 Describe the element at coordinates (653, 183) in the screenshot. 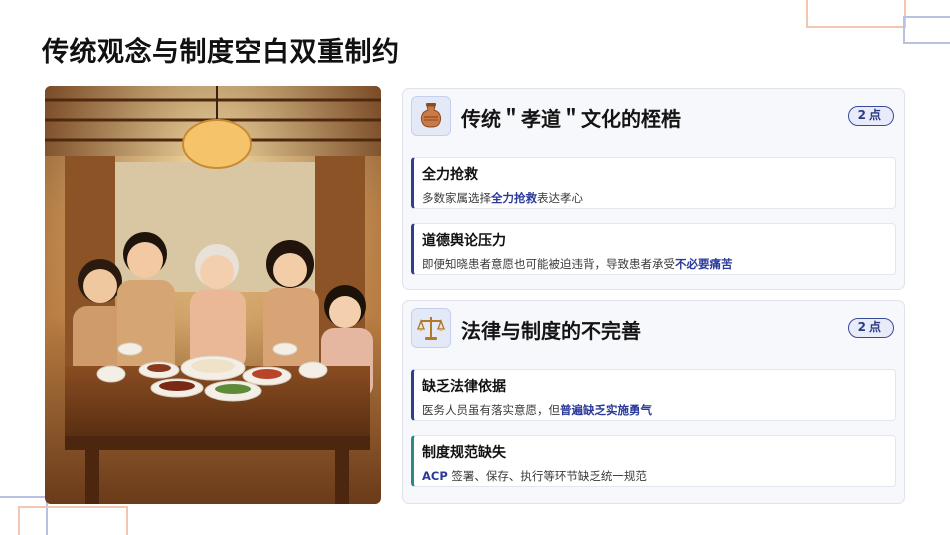

I see `list-item: 全力抢救 多数家属选择全力抢救表达孝心` at that location.